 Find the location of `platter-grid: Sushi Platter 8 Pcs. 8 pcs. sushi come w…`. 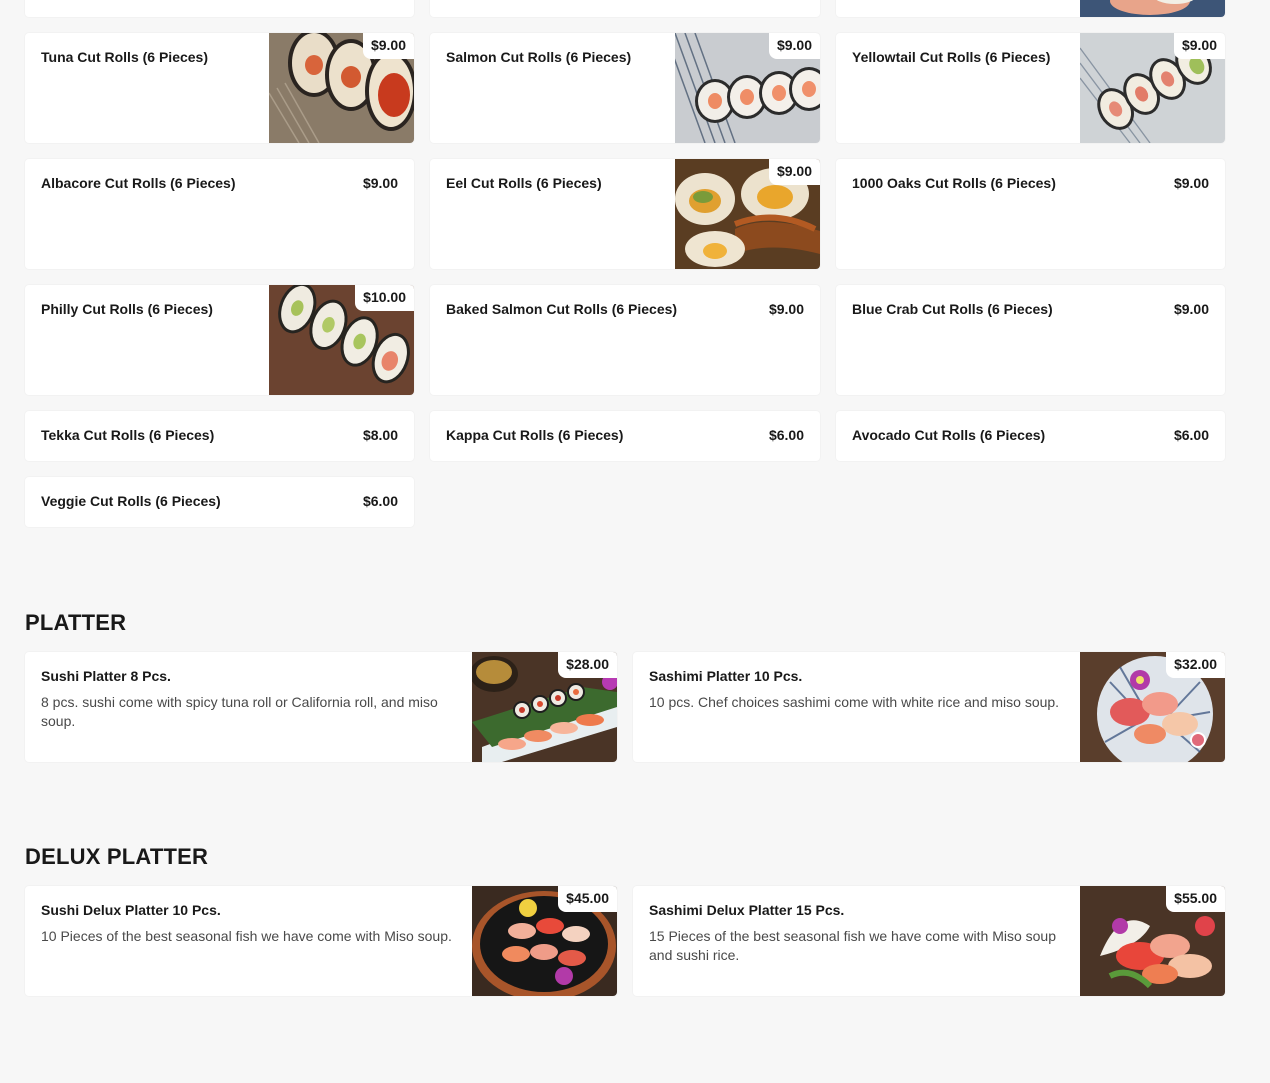

platter-grid: Sushi Platter 8 Pcs. 8 pcs. sushi come w… is located at coordinates (625, 707).